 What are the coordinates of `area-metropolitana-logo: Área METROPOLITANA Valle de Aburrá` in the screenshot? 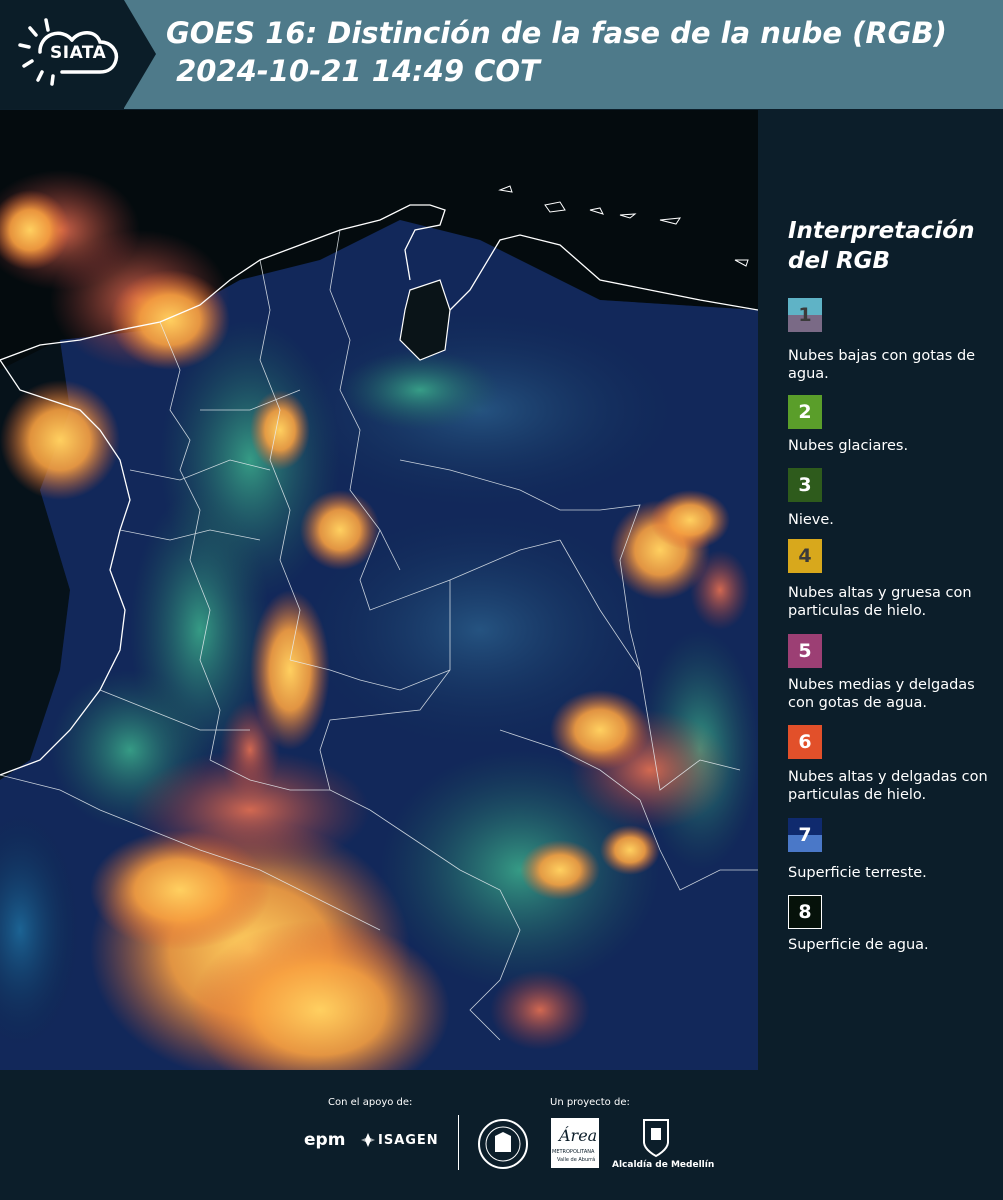 It's located at (575, 1143).